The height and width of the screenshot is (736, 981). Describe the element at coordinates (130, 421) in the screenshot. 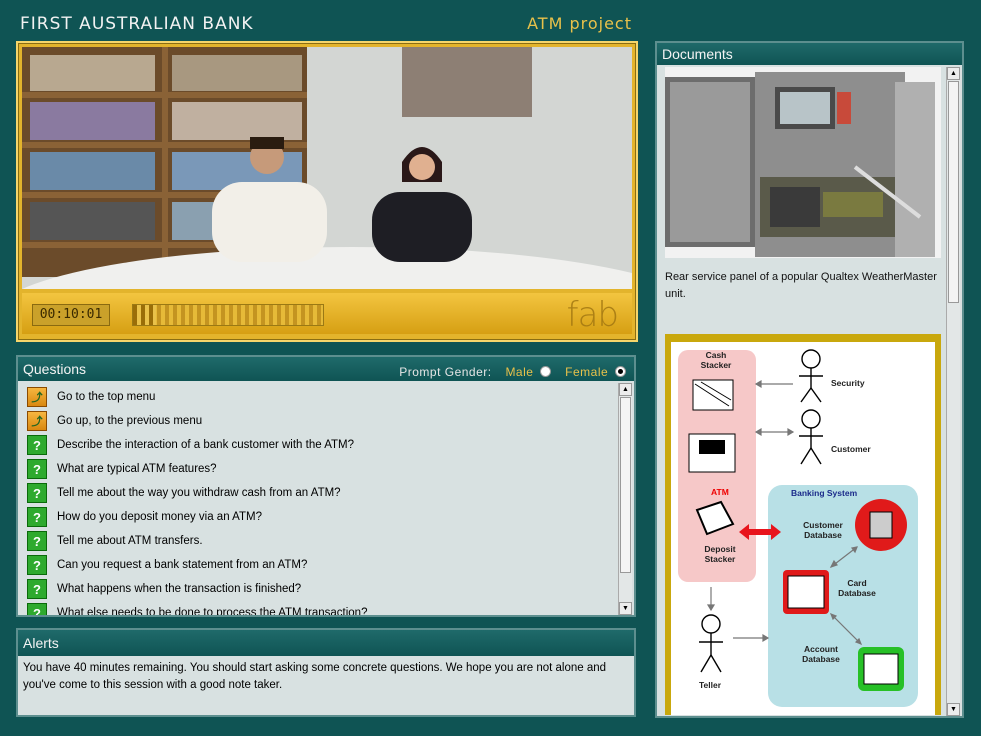

I see `question-text: Go up, to the previous menu` at that location.